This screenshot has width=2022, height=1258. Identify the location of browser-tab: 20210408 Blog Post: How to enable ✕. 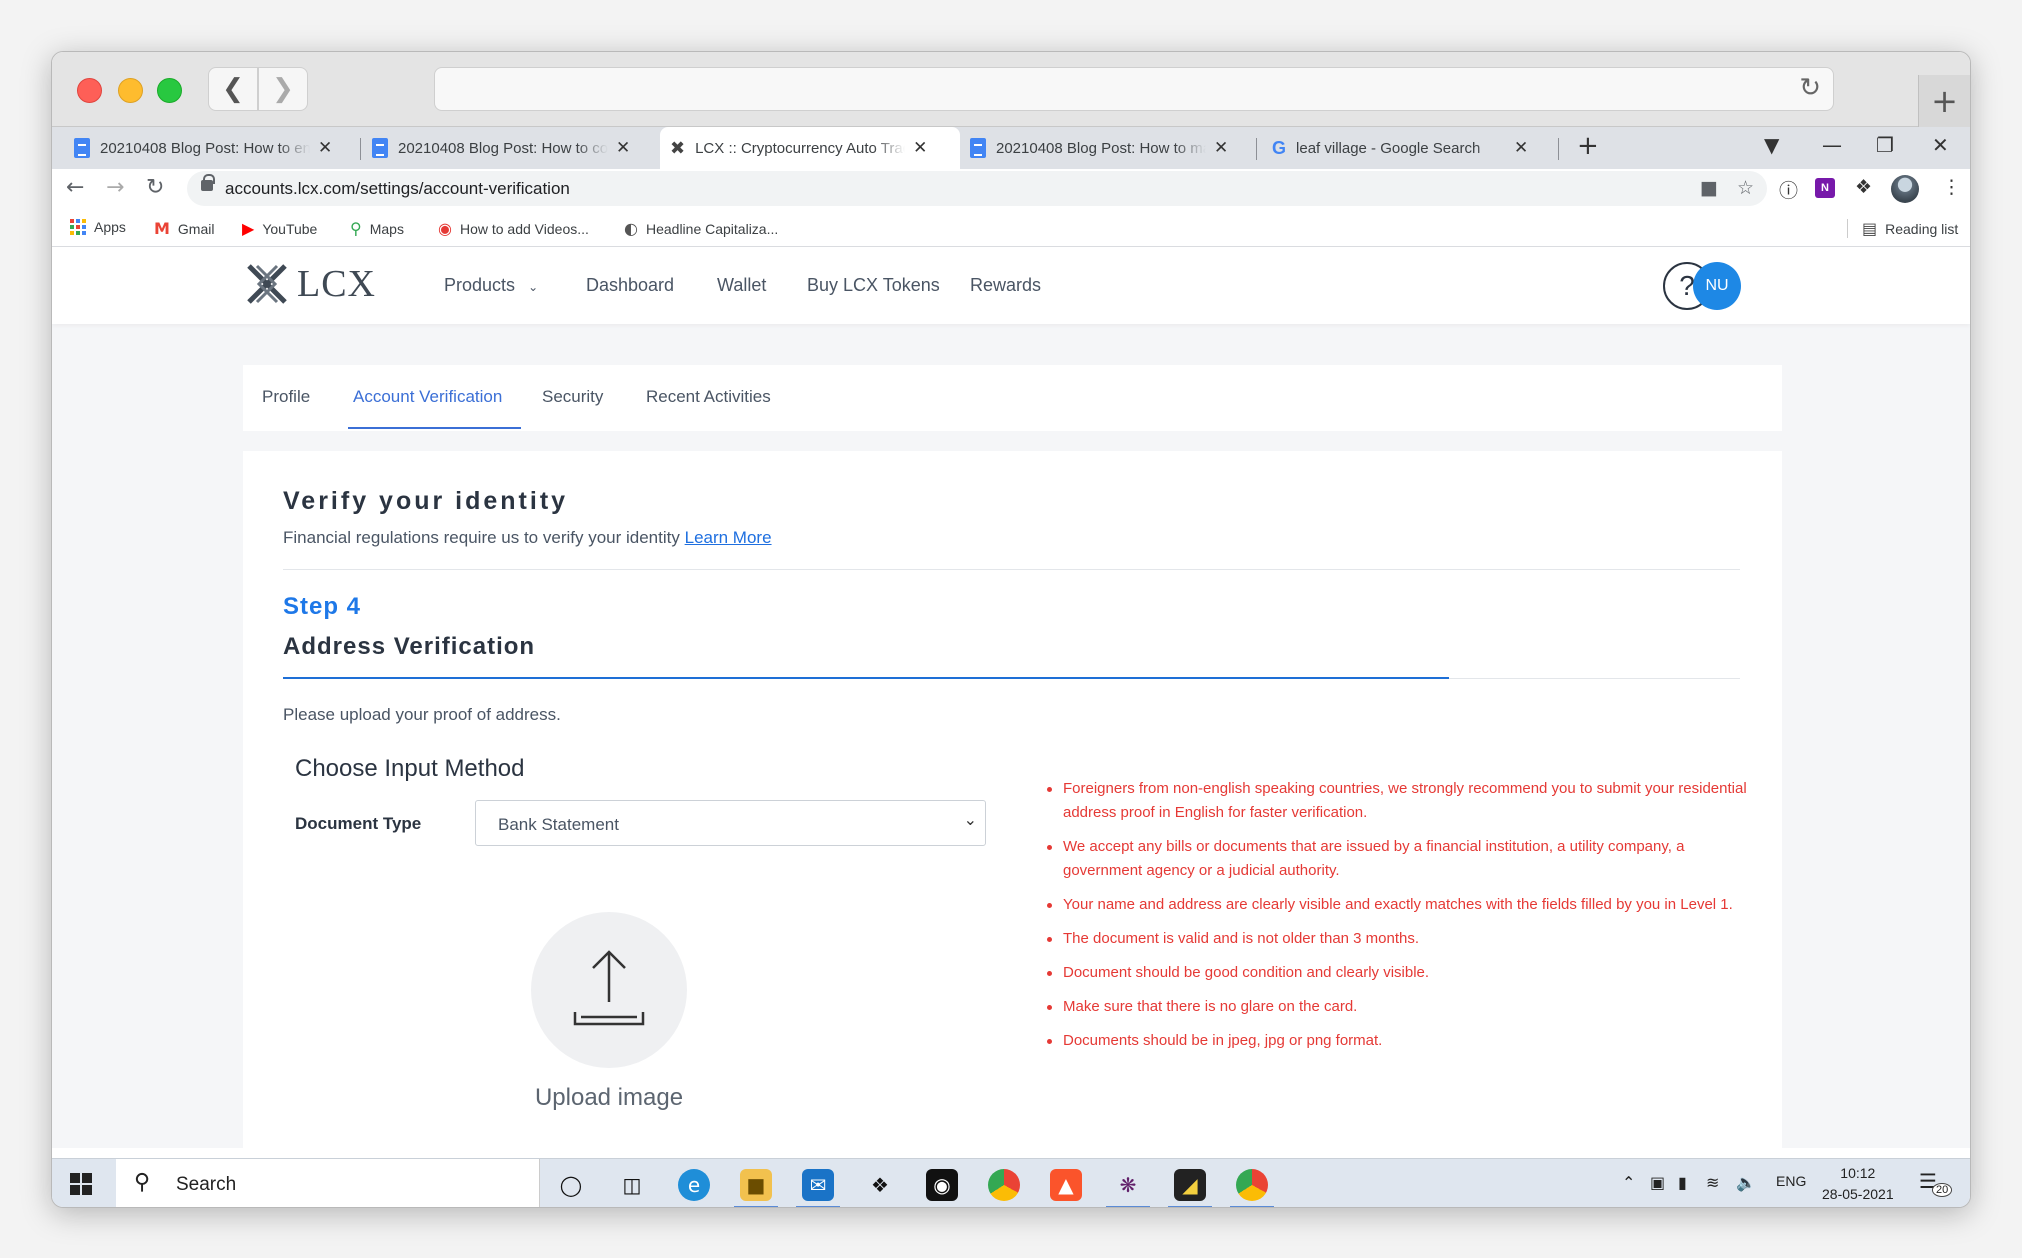
(209, 148).